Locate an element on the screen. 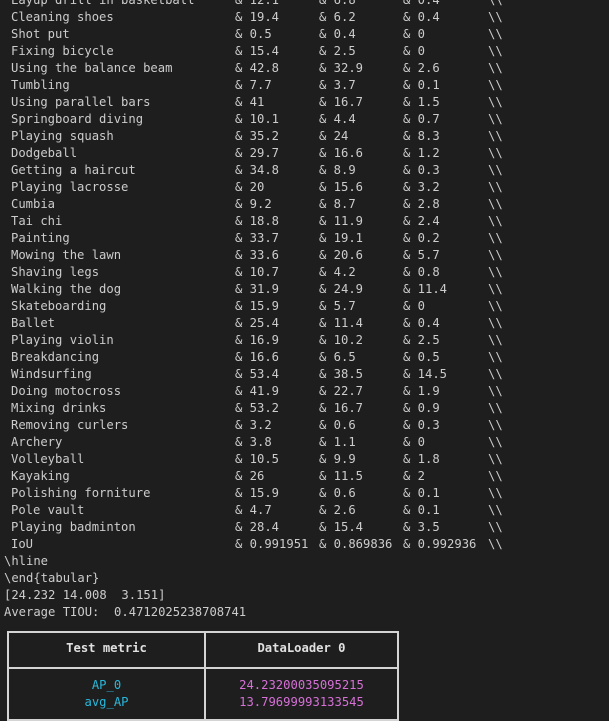 Image resolution: width=609 pixels, height=721 pixels. row-label: Shaving legs is located at coordinates (55, 272).